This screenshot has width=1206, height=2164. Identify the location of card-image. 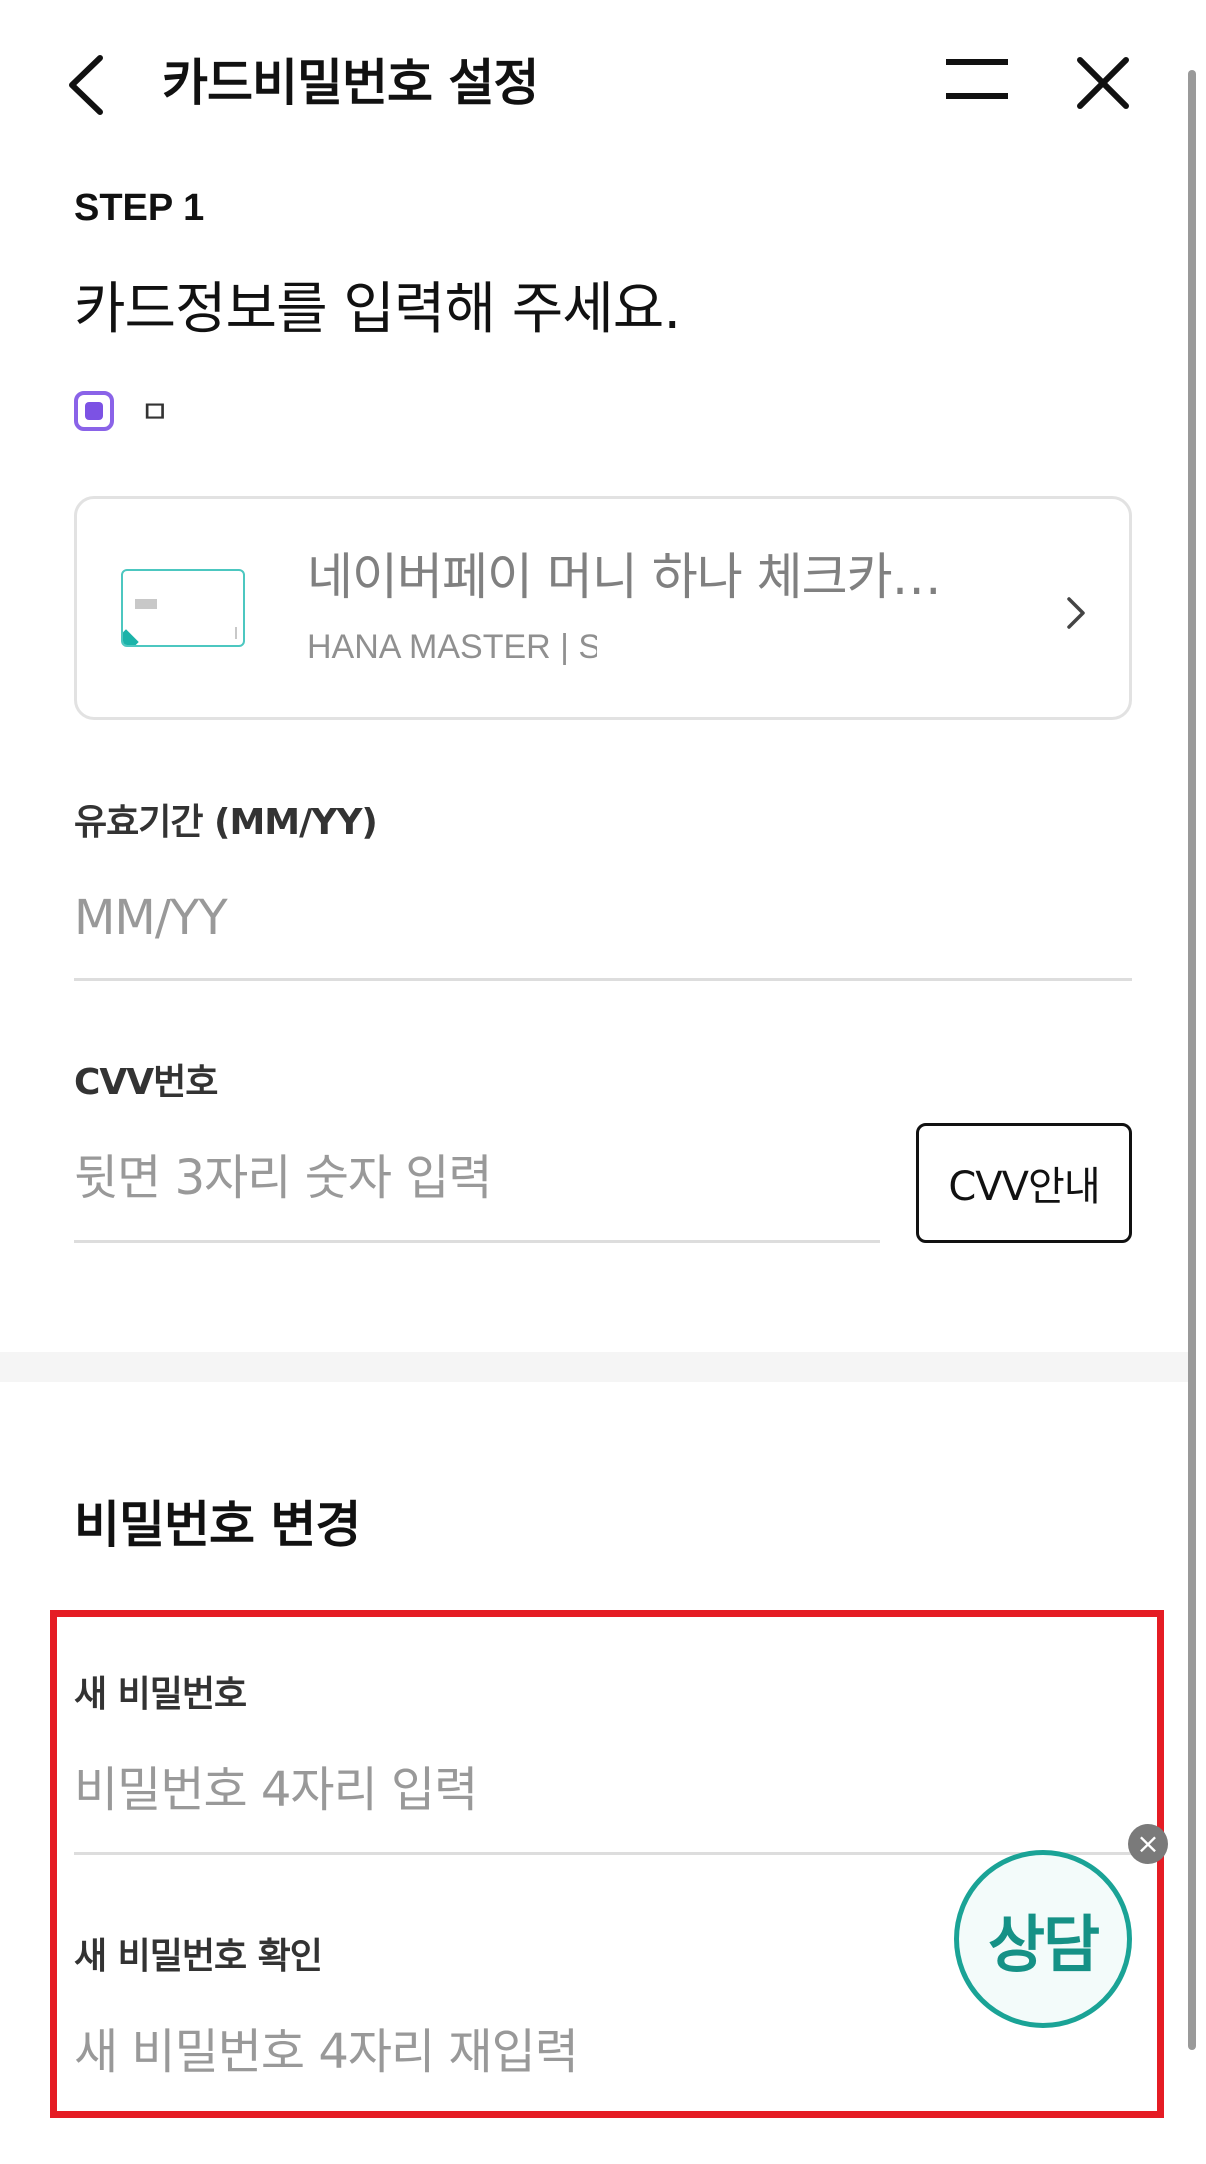
(183, 608).